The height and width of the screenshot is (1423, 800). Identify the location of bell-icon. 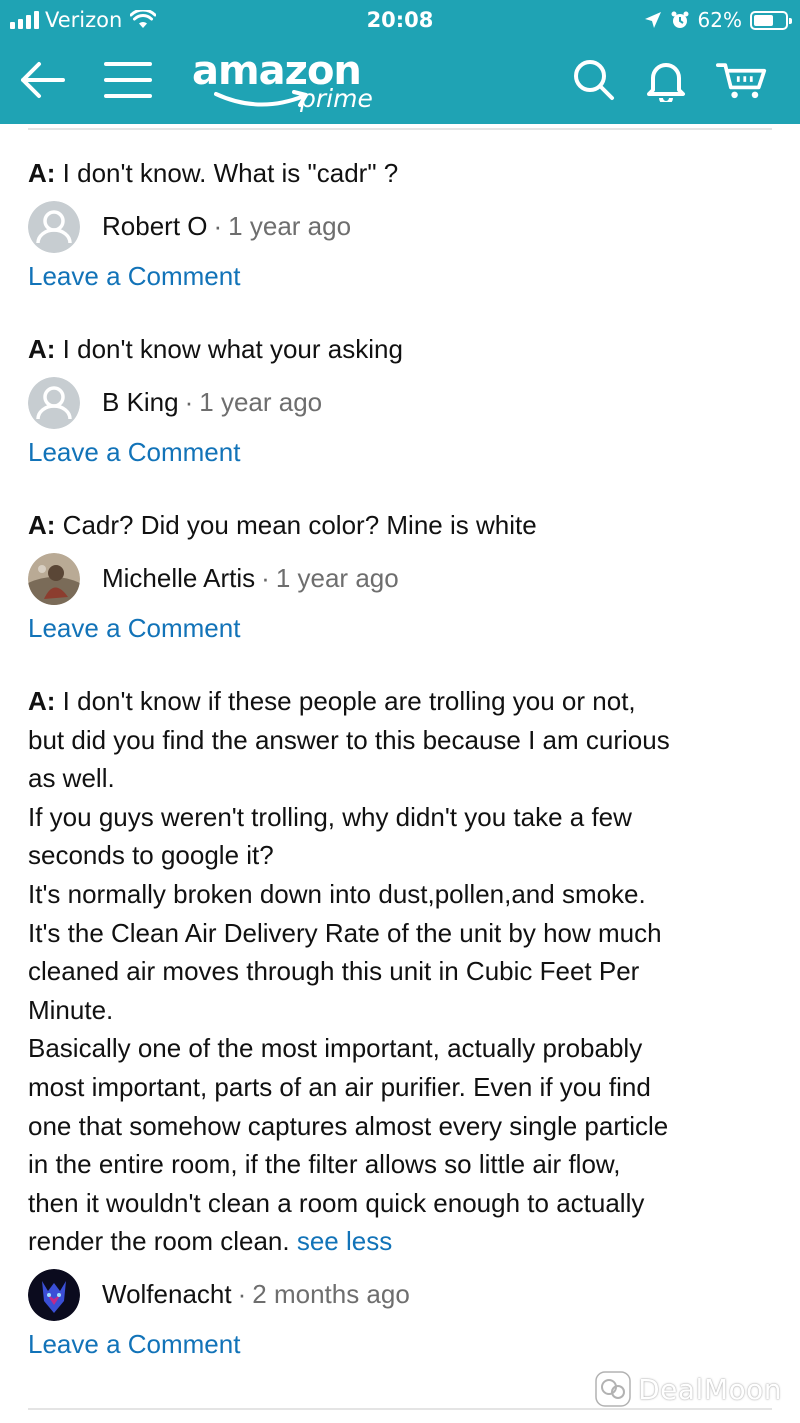
(666, 80).